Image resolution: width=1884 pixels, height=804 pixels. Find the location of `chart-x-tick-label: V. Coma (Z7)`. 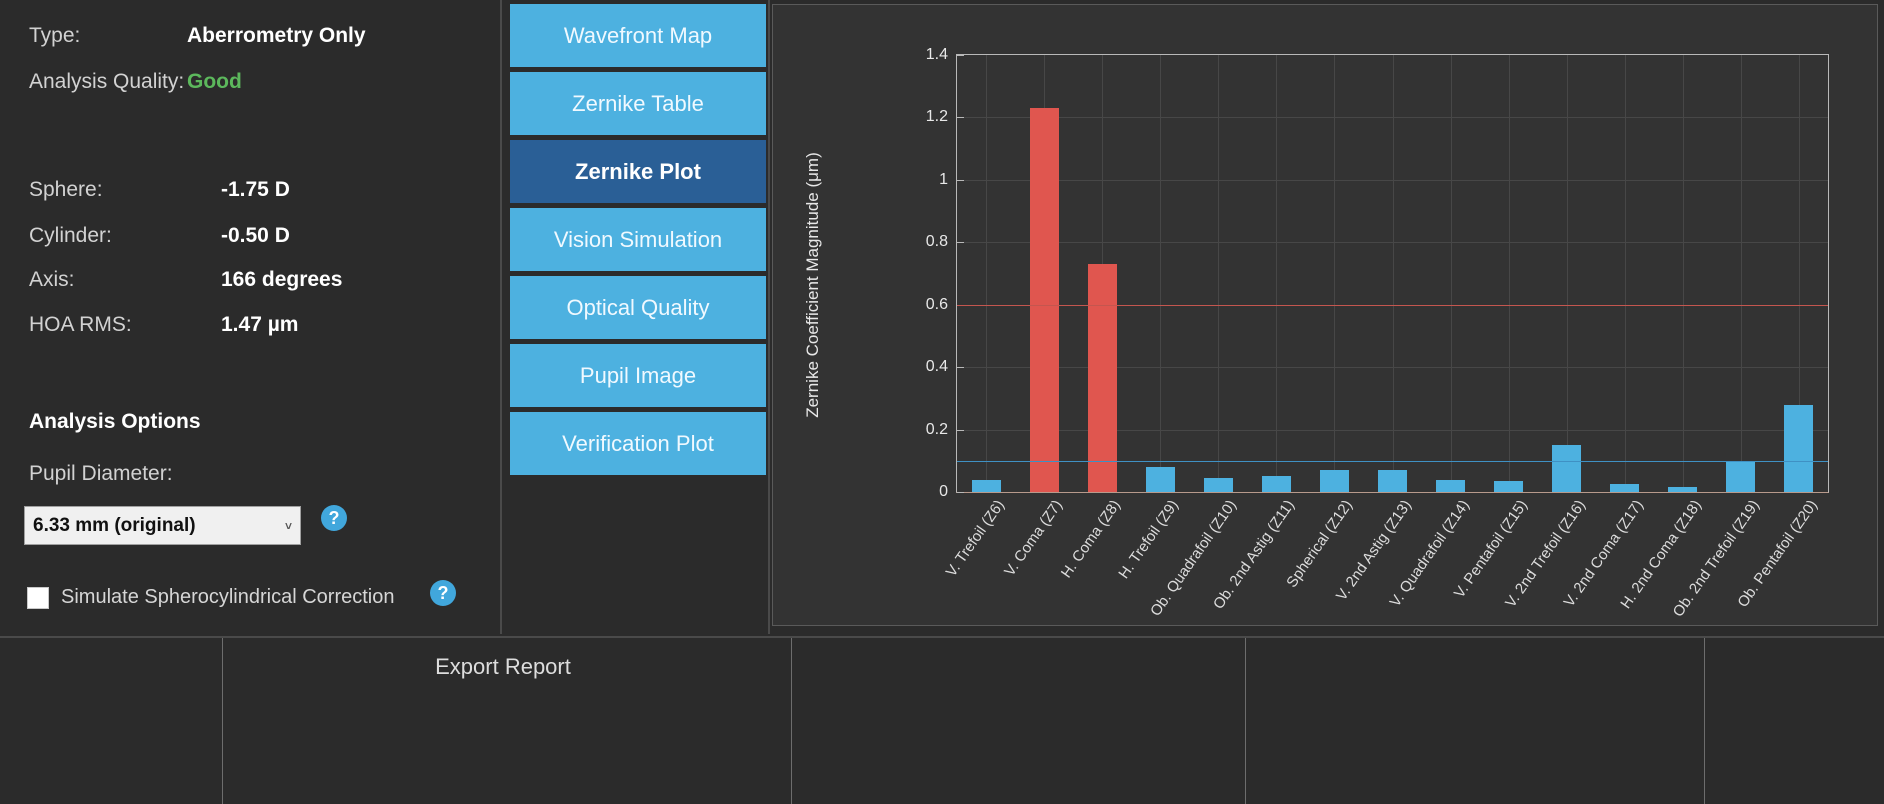

chart-x-tick-label: V. Coma (Z7) is located at coordinates (1034, 538).